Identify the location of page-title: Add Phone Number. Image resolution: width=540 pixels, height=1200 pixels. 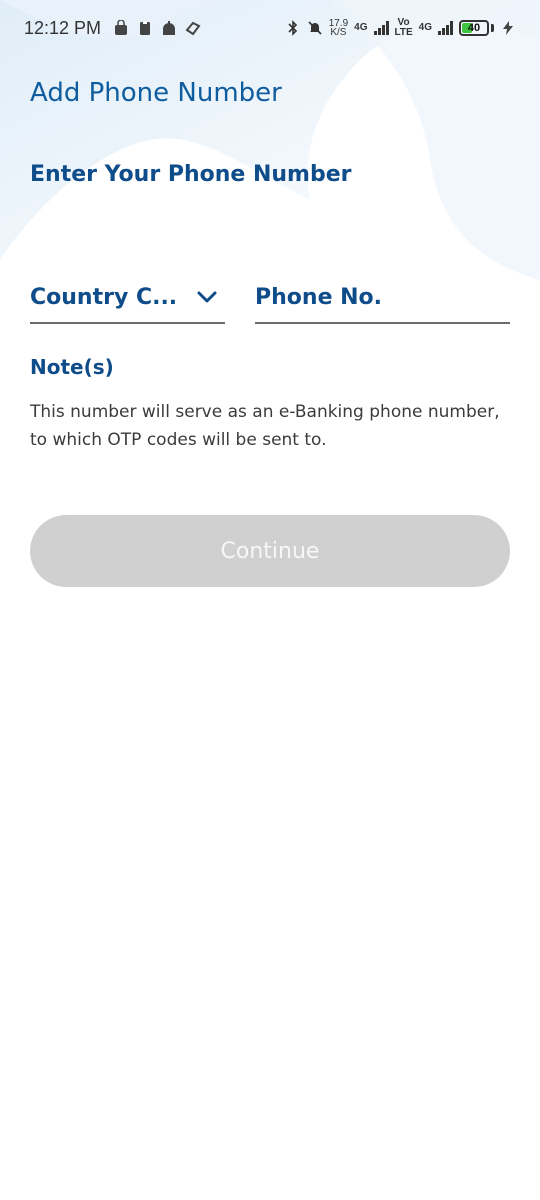
(156, 93).